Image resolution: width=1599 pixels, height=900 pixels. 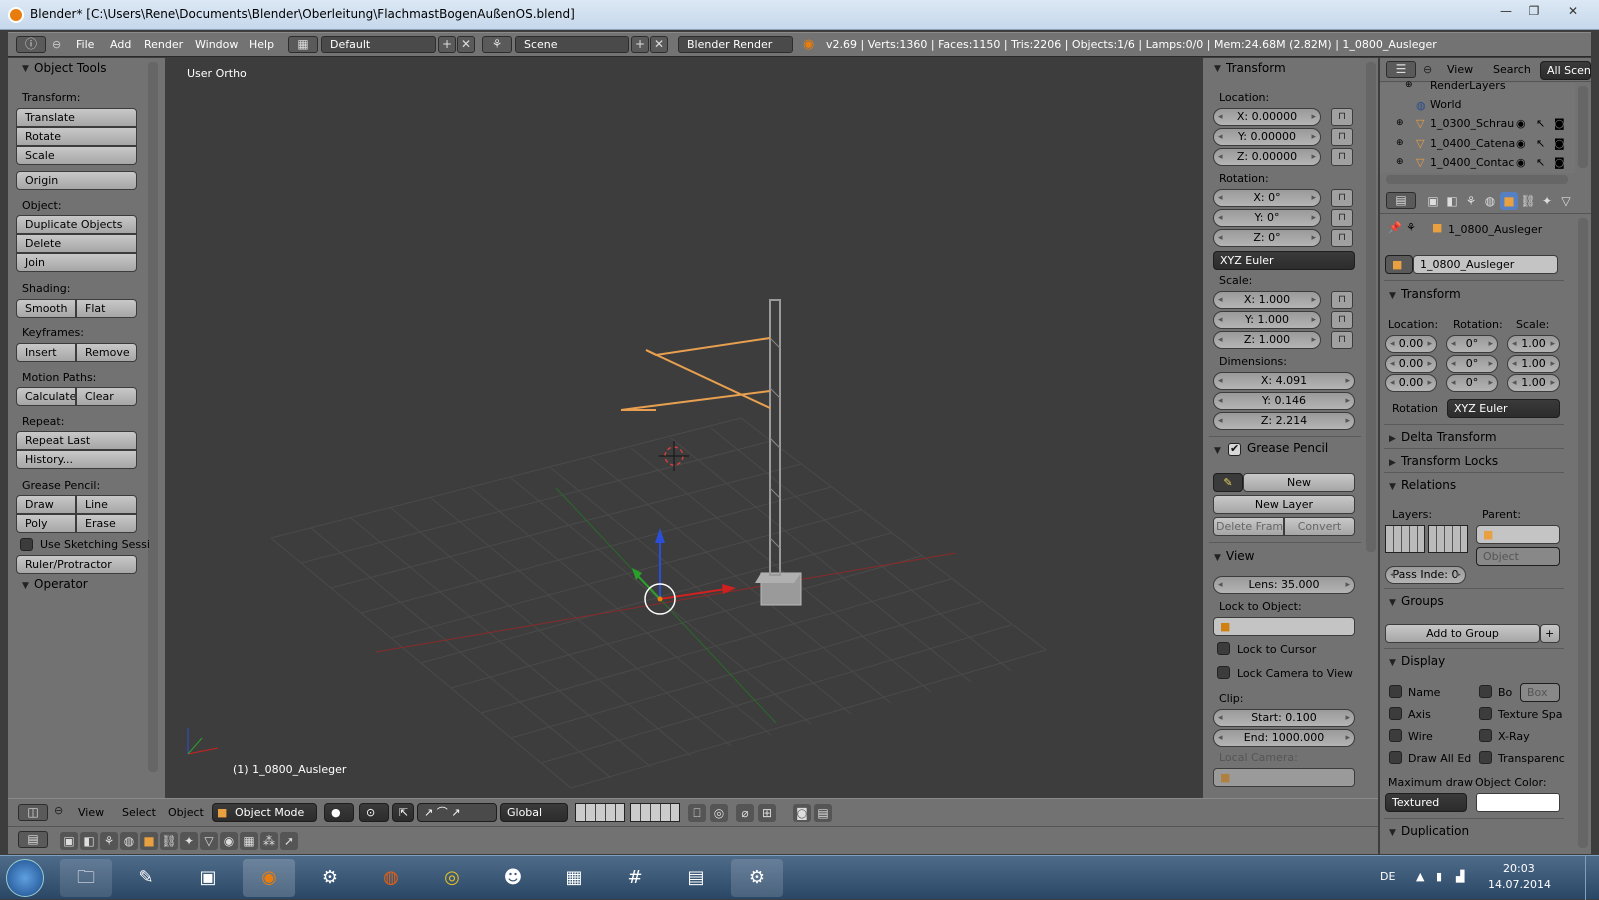 I want to click on document-icon: ▤, so click(x=696, y=878).